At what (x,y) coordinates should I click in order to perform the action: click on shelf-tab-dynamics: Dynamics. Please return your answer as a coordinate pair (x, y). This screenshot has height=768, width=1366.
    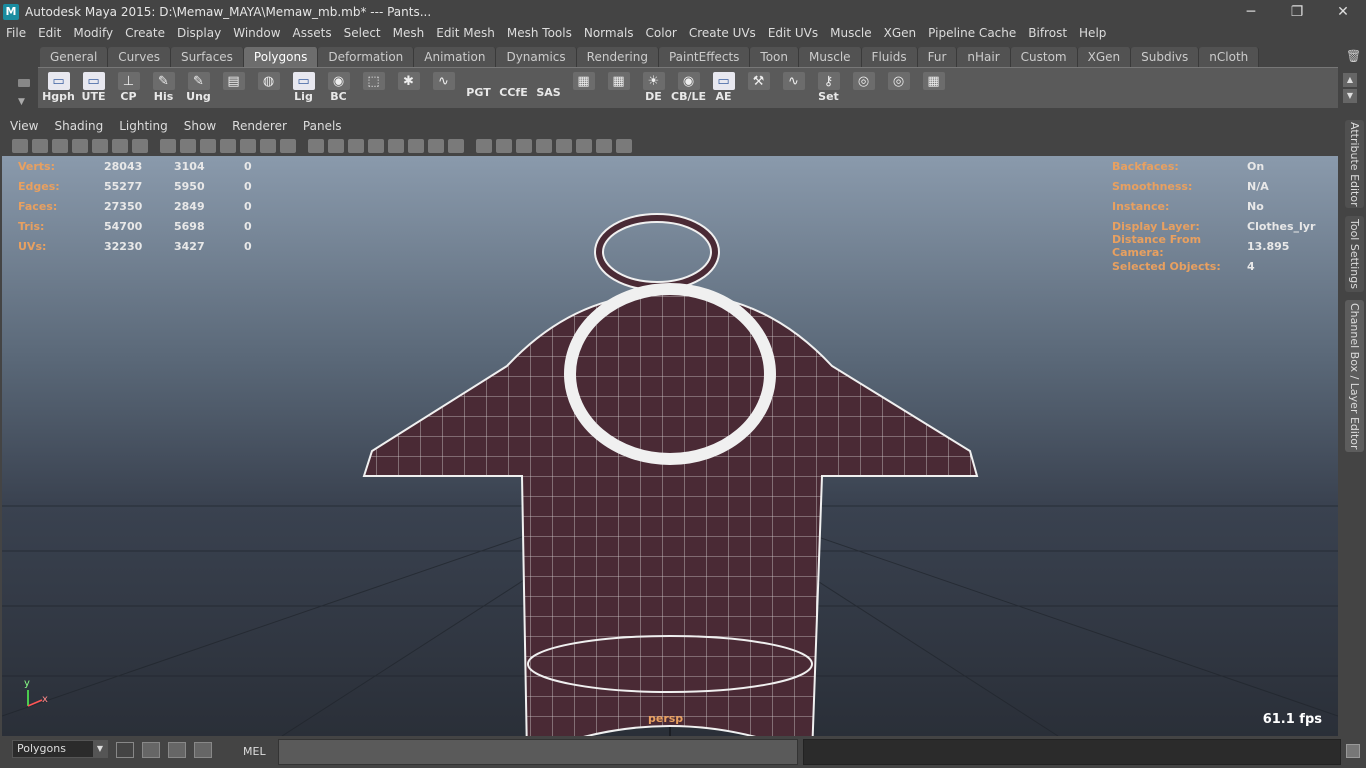
    Looking at the image, I should click on (536, 57).